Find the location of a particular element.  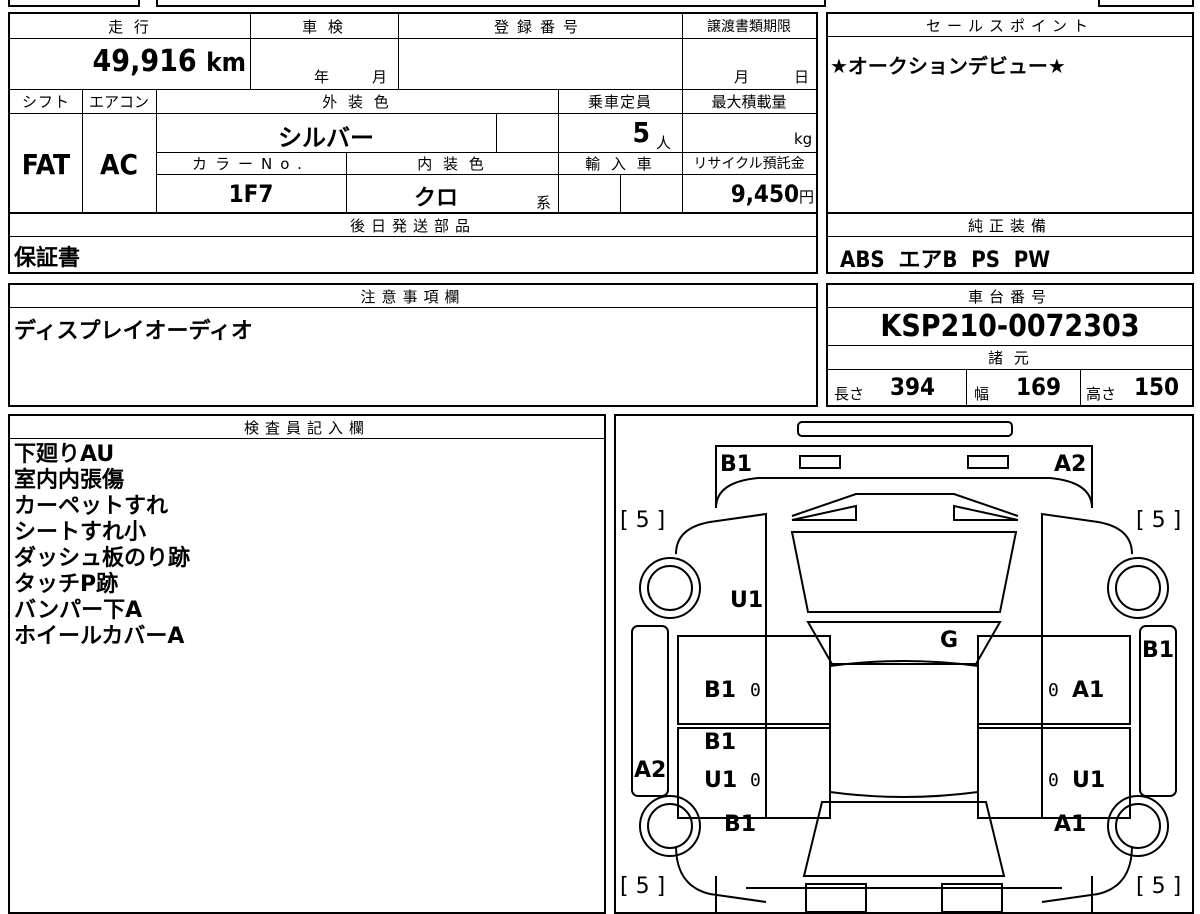

max-load-label: 最大積載量 is located at coordinates (749, 101).